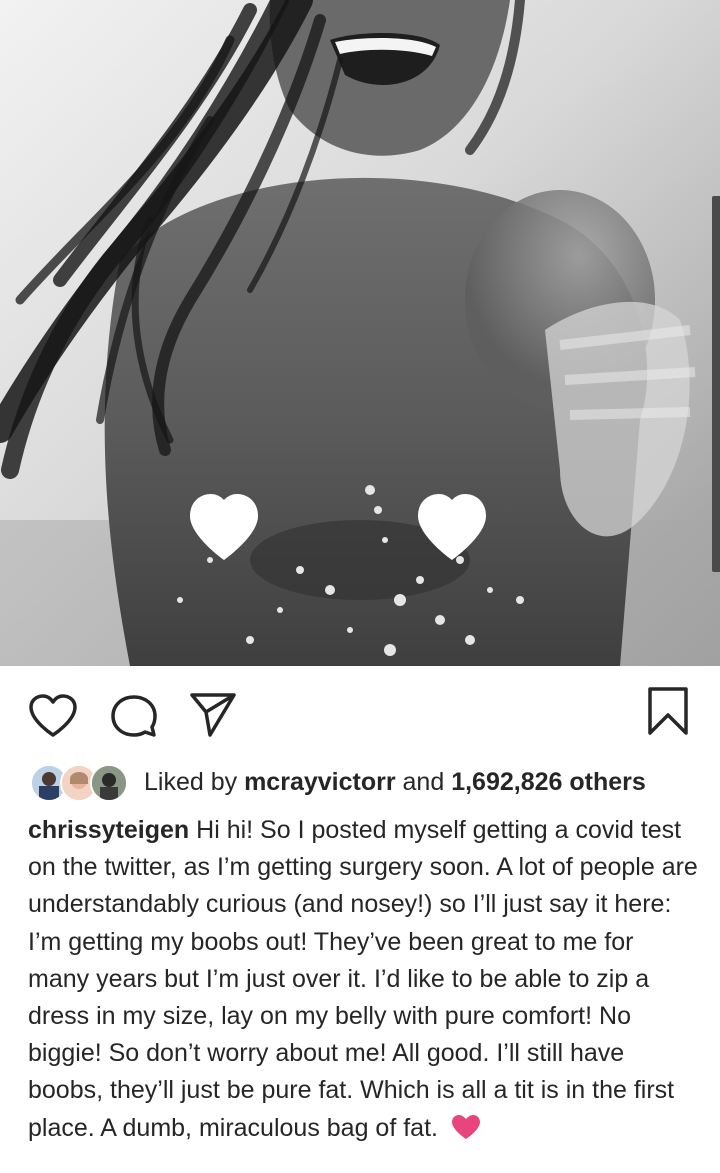 This screenshot has height=1173, width=720. What do you see at coordinates (466, 1132) in the screenshot?
I see `pink-heart-icon` at bounding box center [466, 1132].